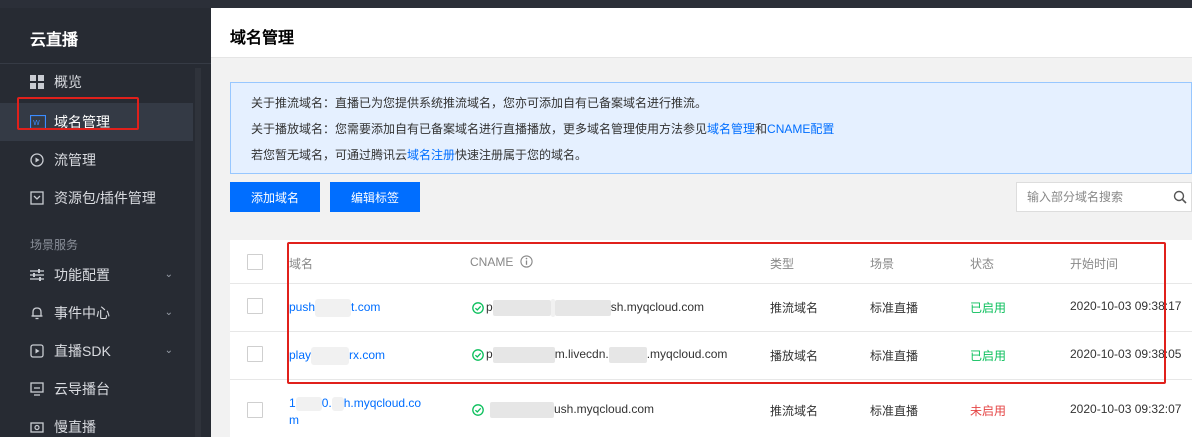  What do you see at coordinates (800, 129) in the screenshot?
I see `cname-config-link: CNAME配置` at bounding box center [800, 129].